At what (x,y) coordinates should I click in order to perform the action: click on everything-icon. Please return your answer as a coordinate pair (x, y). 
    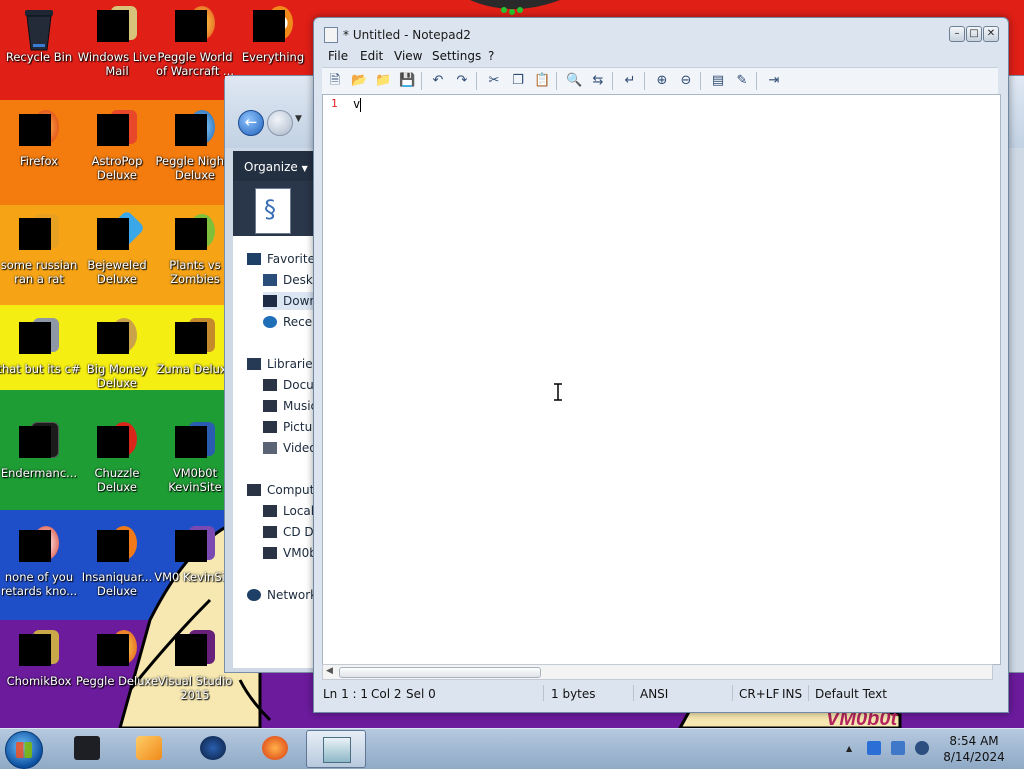
    Looking at the image, I should click on (273, 26).